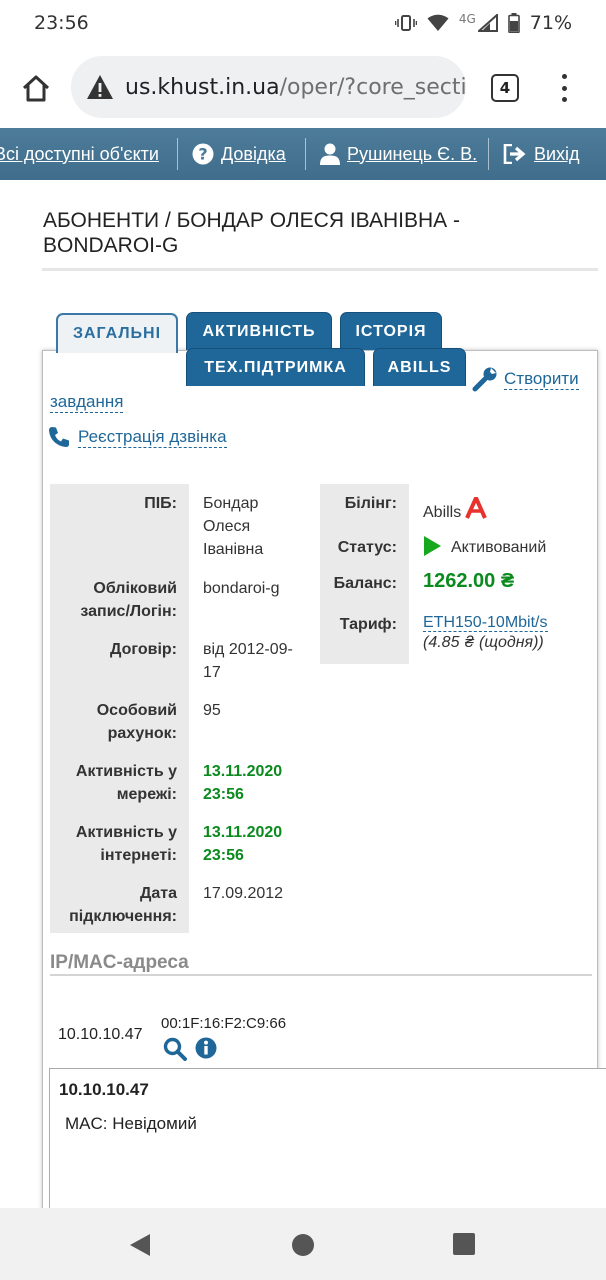  What do you see at coordinates (175, 1049) in the screenshot?
I see `search-icon` at bounding box center [175, 1049].